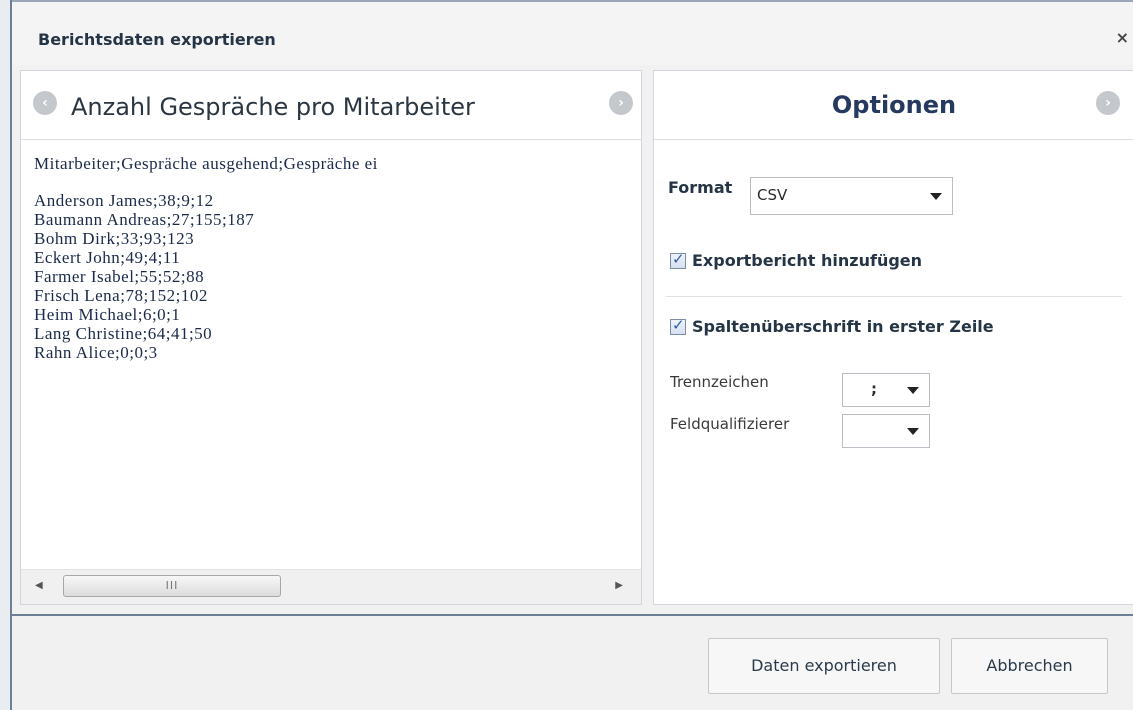 This screenshot has width=1133, height=710. What do you see at coordinates (719, 382) in the screenshot?
I see `separator-label: Trennzeichen` at bounding box center [719, 382].